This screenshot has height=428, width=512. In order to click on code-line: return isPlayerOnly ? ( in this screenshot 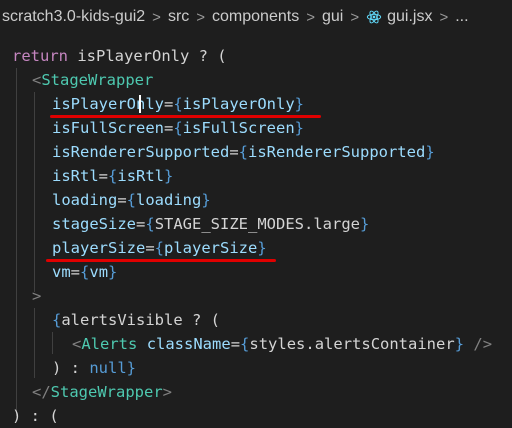, I will do `click(119, 56)`.